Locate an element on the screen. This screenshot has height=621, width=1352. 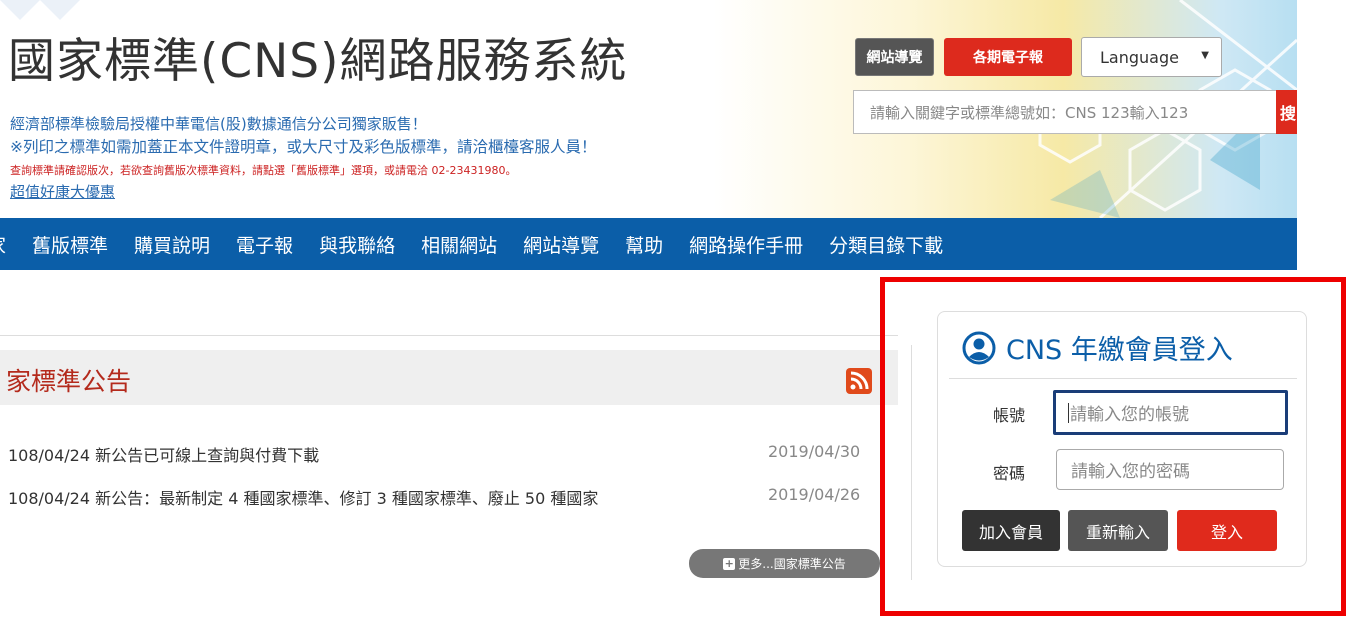
language-select: Language ▼ is located at coordinates (1151, 57).